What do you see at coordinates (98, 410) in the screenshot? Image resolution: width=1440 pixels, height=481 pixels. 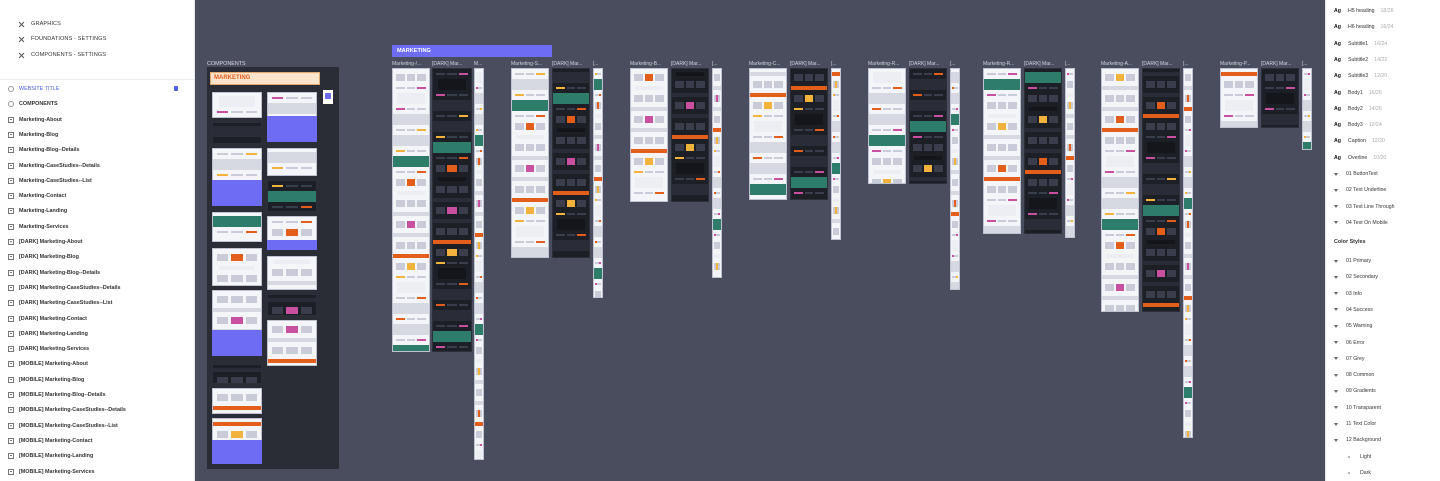 I see `layer-item: [MOBILE] Marketing-CaseStudies--Details` at bounding box center [98, 410].